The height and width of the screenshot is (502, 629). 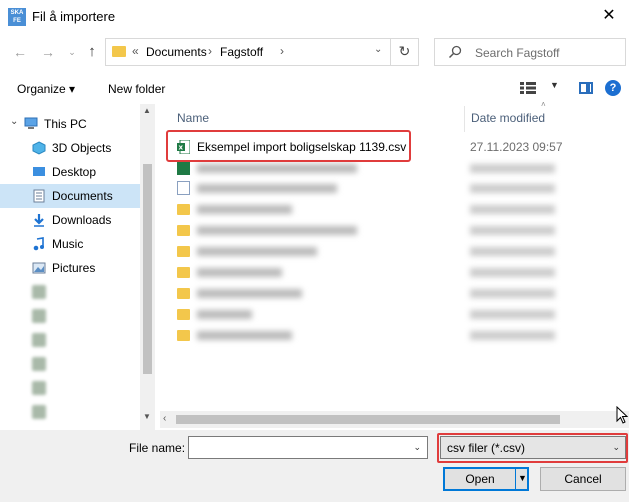 What do you see at coordinates (241, 52) in the screenshot?
I see `breadcrumb-fagstoff: Fagstoff` at bounding box center [241, 52].